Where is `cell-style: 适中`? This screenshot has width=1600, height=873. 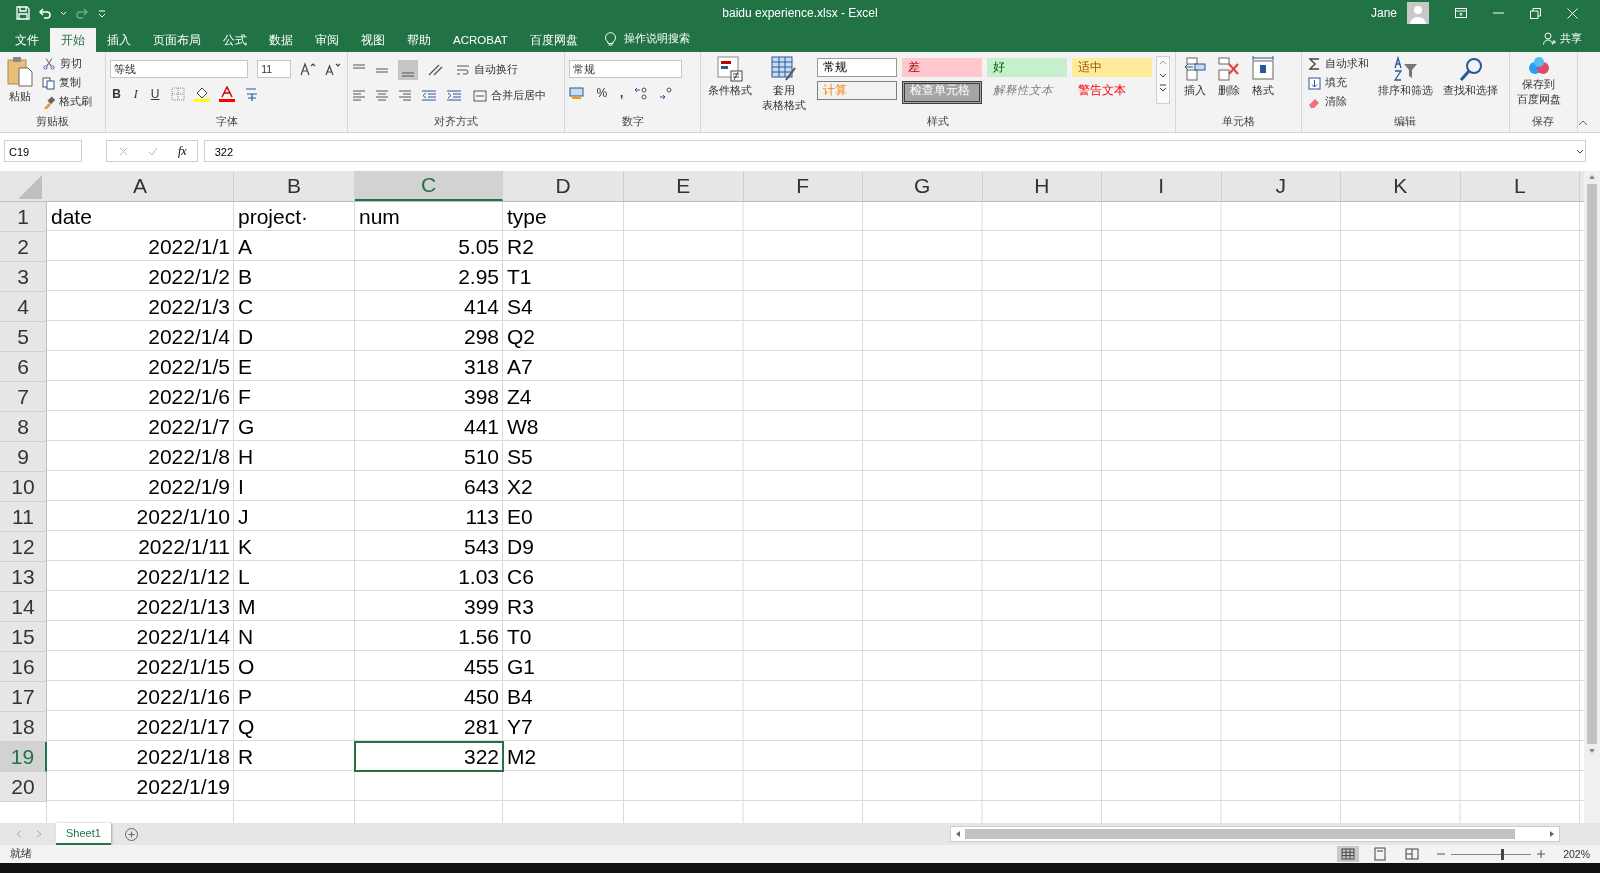 cell-style: 适中 is located at coordinates (1112, 67).